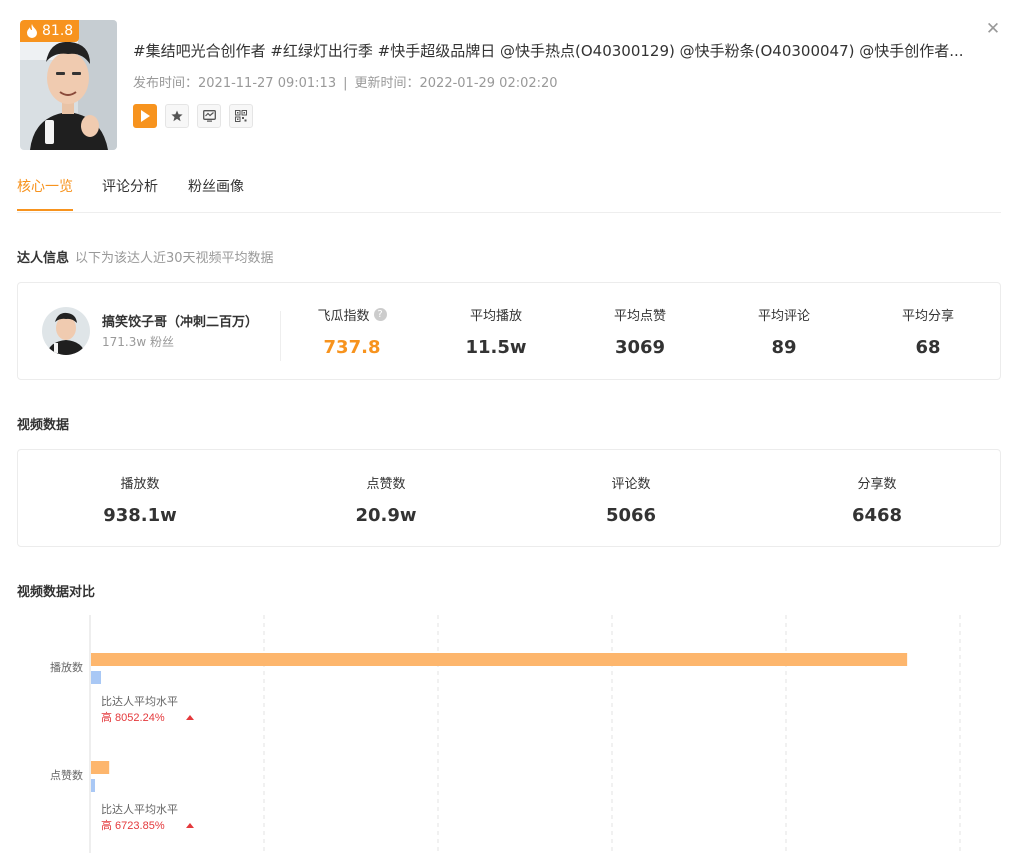 Image resolution: width=1018 pixels, height=853 pixels. What do you see at coordinates (927, 316) in the screenshot?
I see `stat-label: 平均分享` at bounding box center [927, 316].